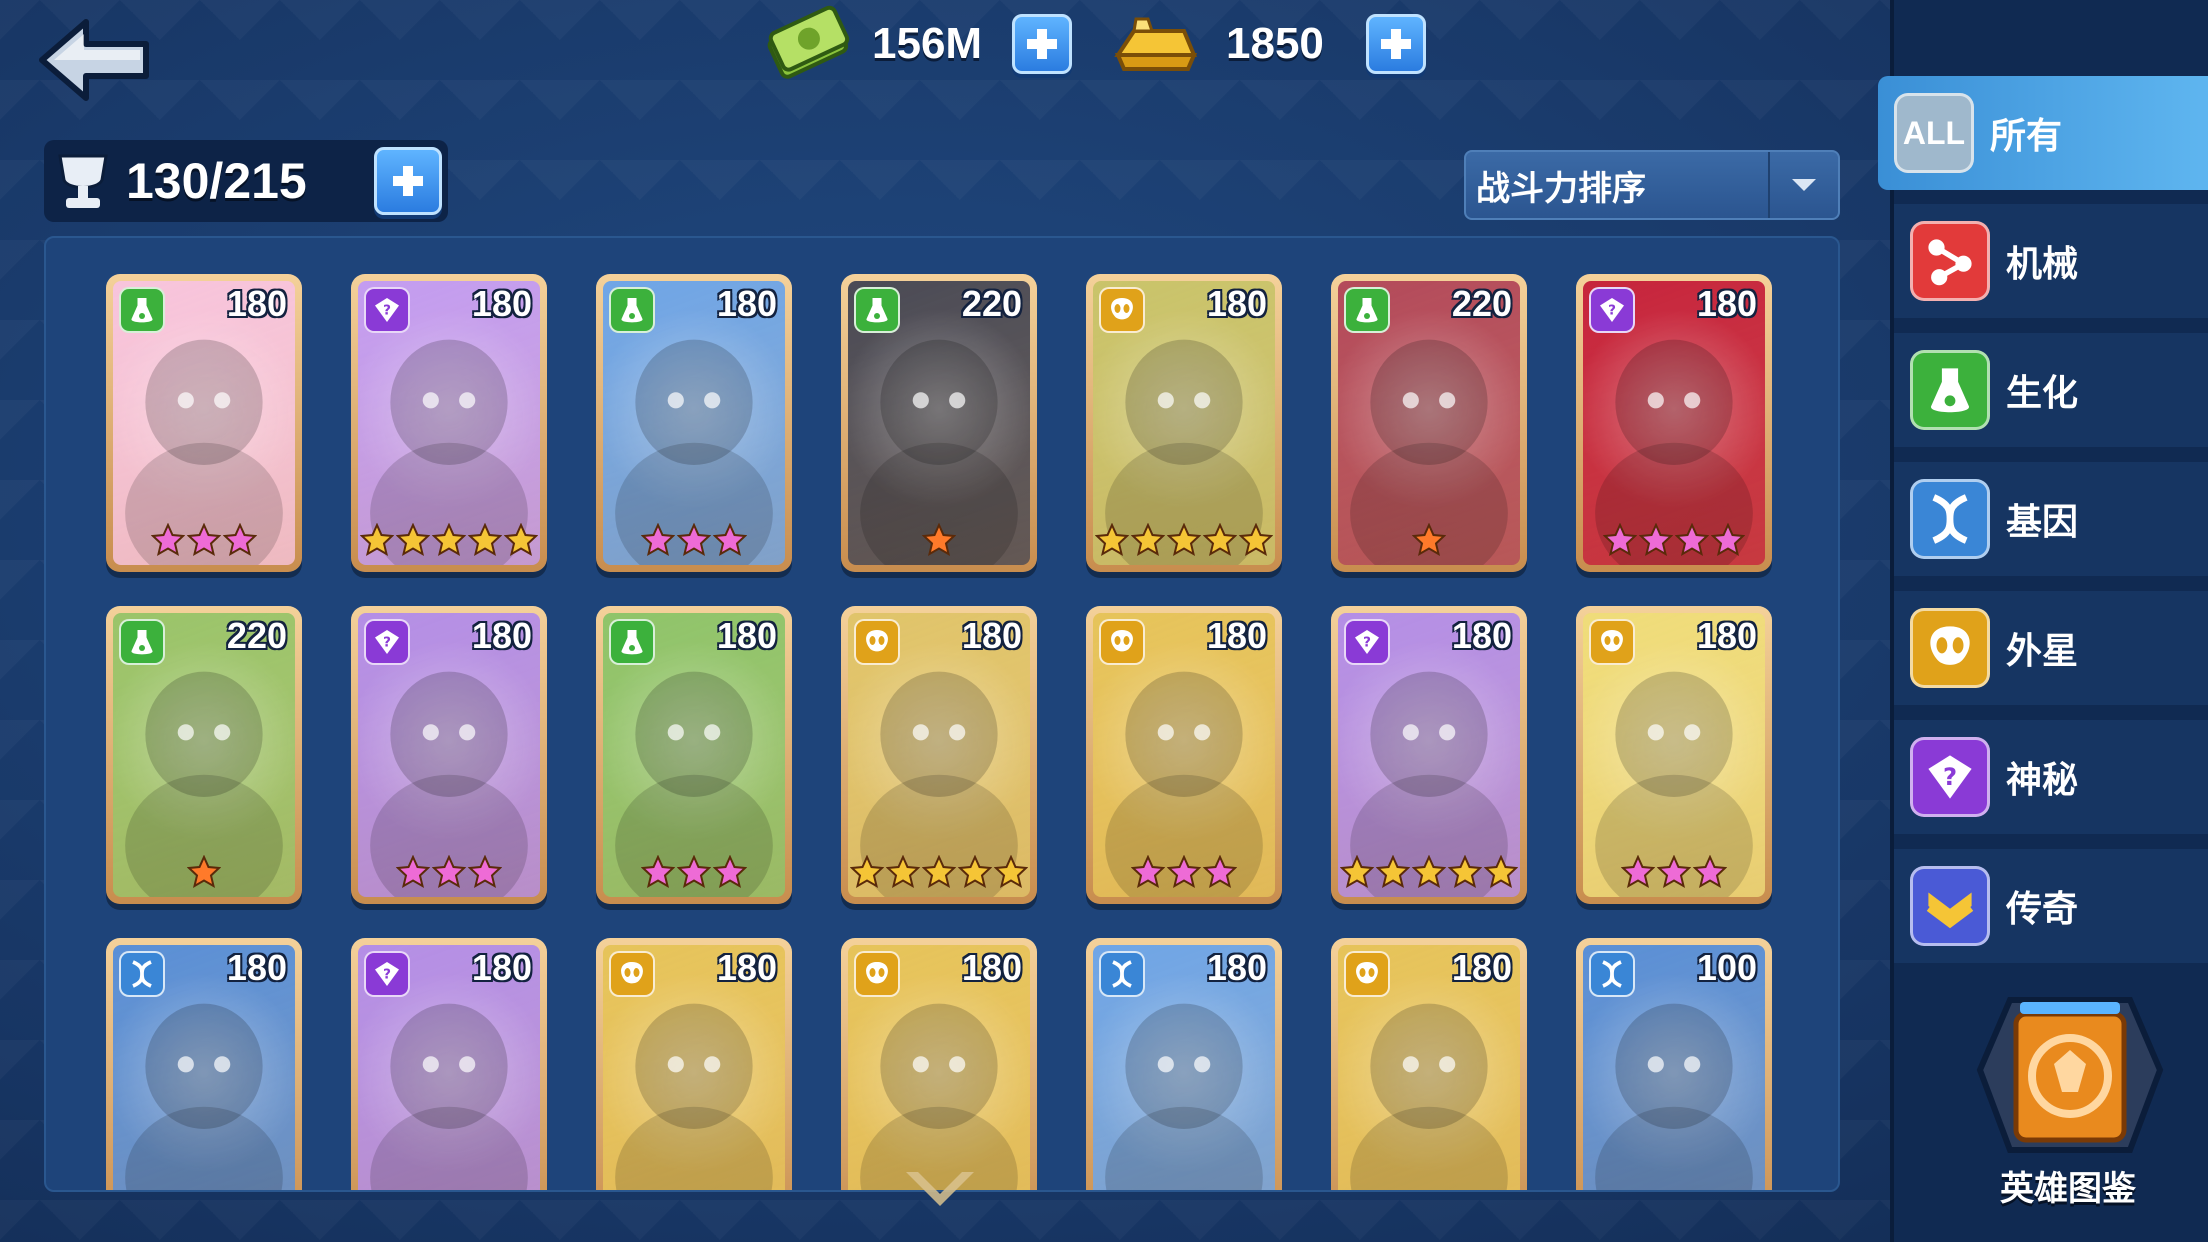 This screenshot has height=1242, width=2208. What do you see at coordinates (1726, 967) in the screenshot?
I see `hero-level: 100` at bounding box center [1726, 967].